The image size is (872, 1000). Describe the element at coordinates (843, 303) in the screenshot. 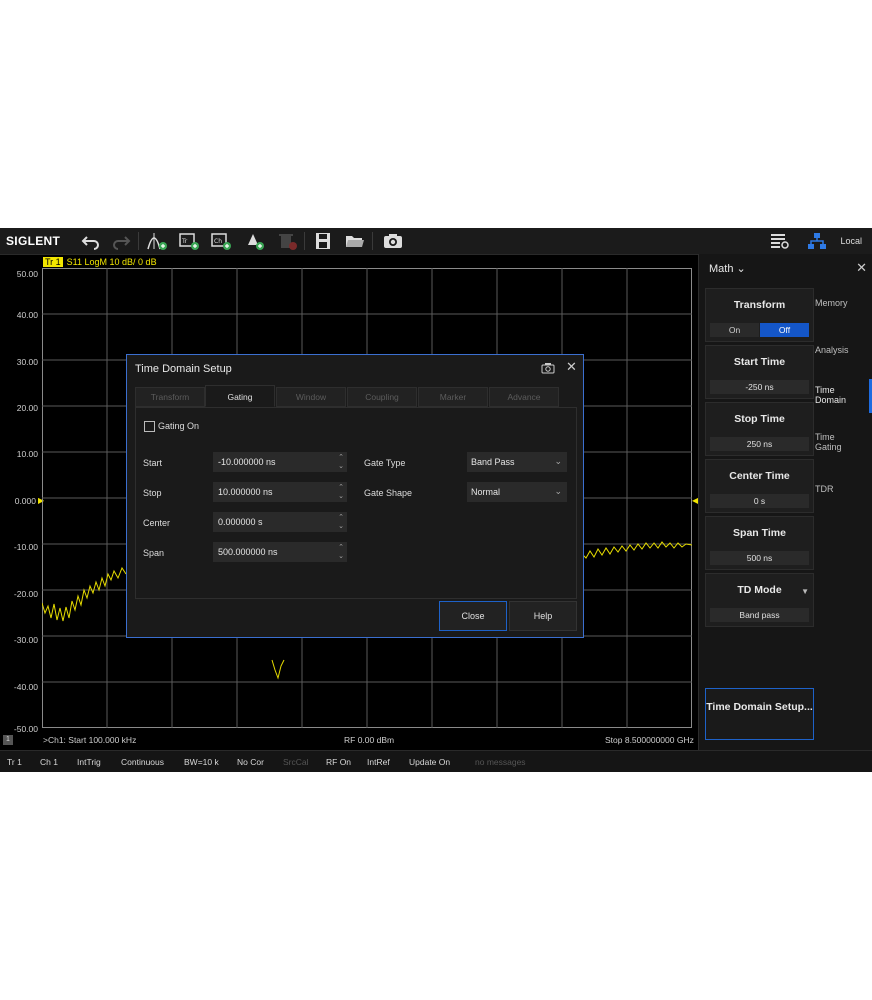

I see `tab-memory: Memory` at that location.